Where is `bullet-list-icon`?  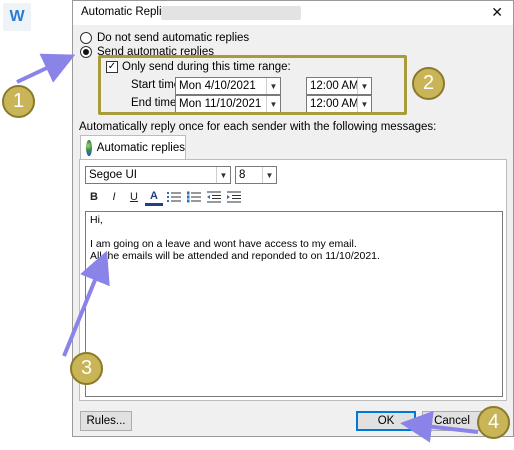
bullet-list-icon is located at coordinates (174, 197).